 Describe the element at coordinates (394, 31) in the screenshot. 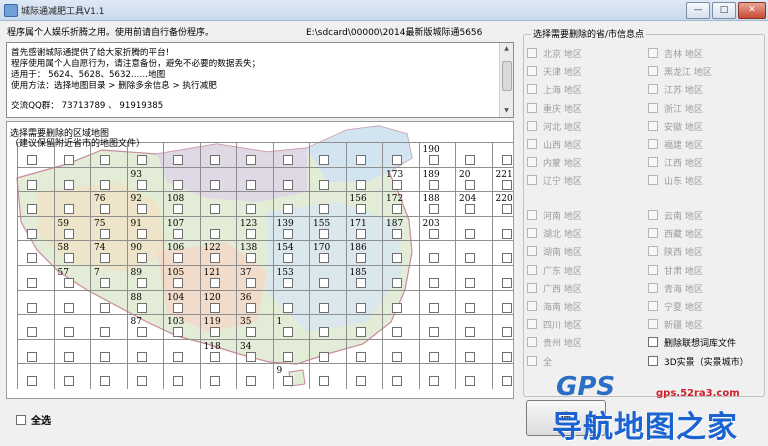

I see `map-path: E:\sdcard\00000\2014最新版城际通5656` at that location.